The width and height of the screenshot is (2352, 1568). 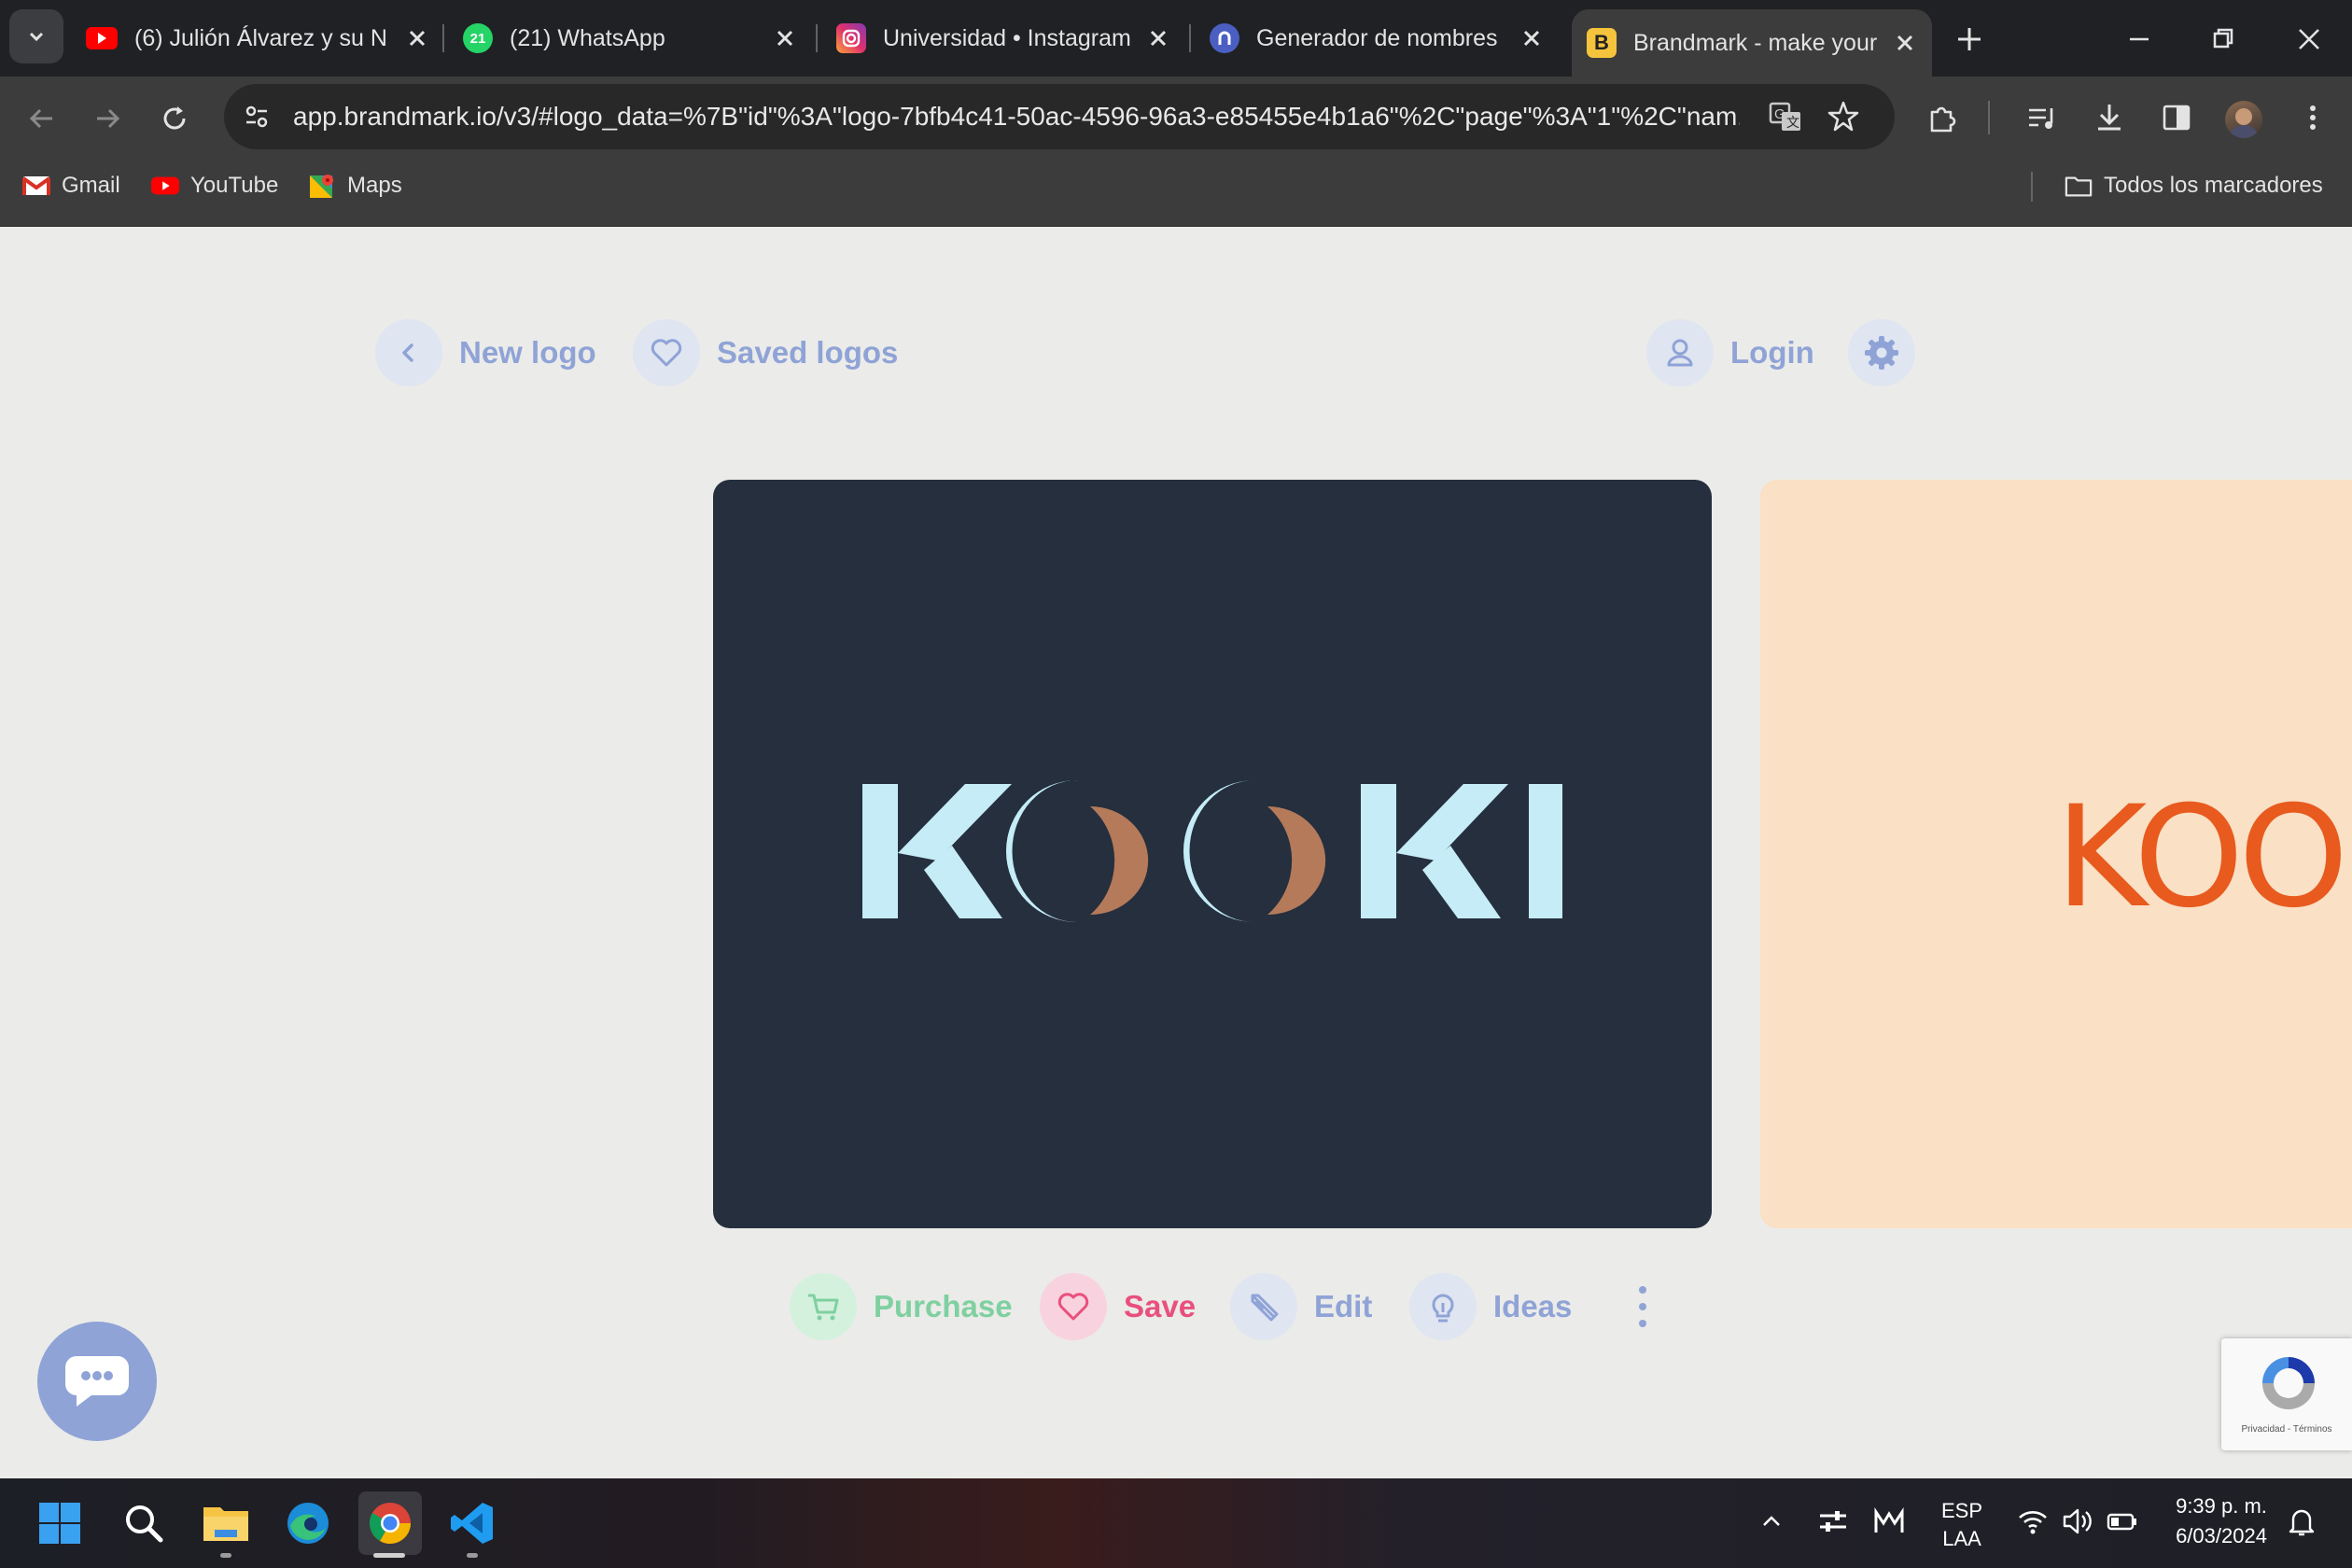 What do you see at coordinates (2032, 187) in the screenshot?
I see `bookmarks-divider` at bounding box center [2032, 187].